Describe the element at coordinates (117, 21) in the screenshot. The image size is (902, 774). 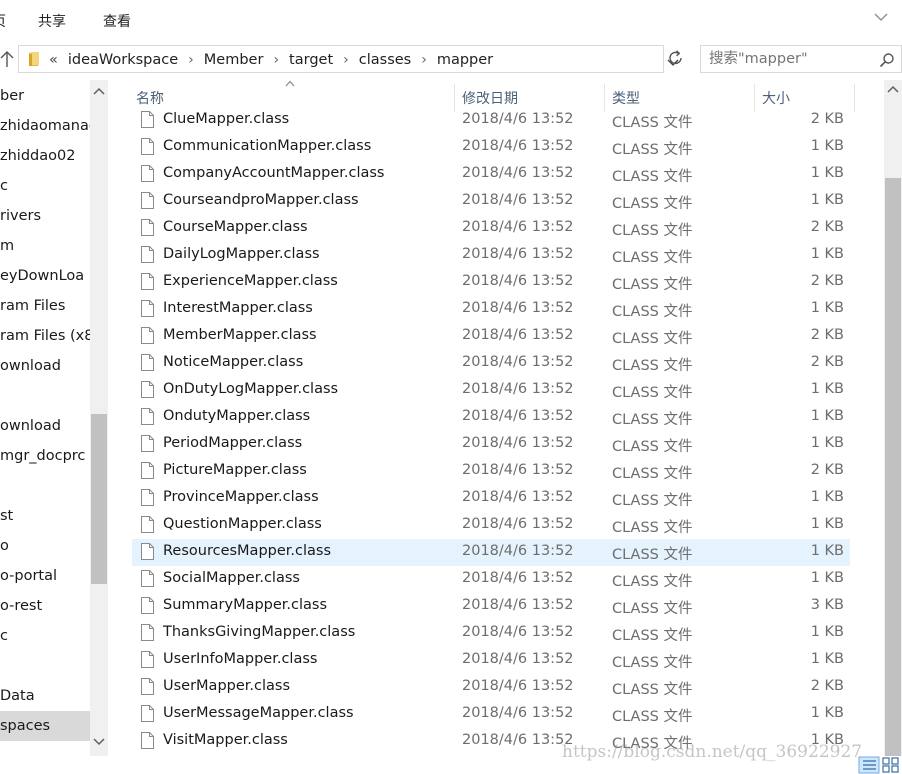
I see `tab-view: 查看` at that location.